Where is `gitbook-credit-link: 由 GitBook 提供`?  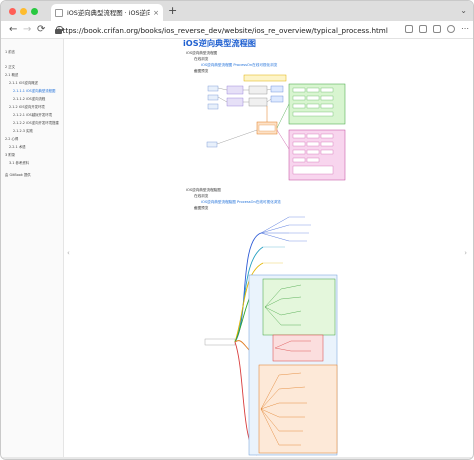
gitbook-credit-link: 由 GitBook 提供 is located at coordinates (18, 174).